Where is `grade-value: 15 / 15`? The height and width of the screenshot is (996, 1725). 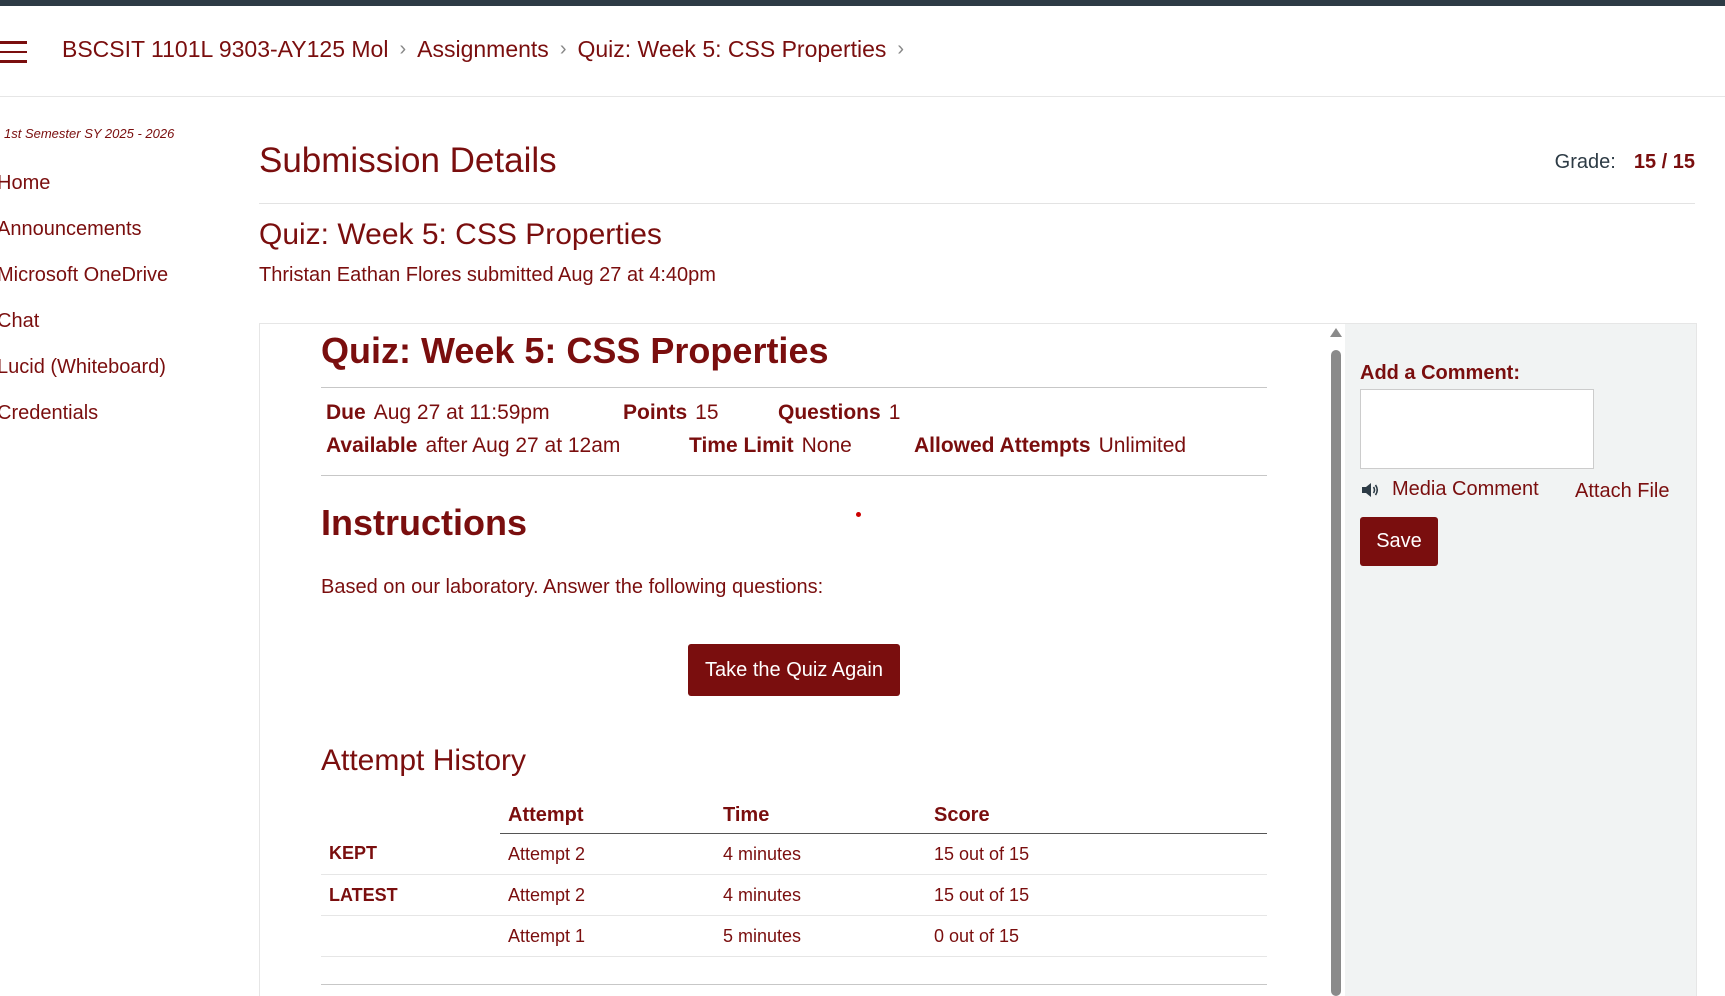 grade-value: 15 / 15 is located at coordinates (1664, 162).